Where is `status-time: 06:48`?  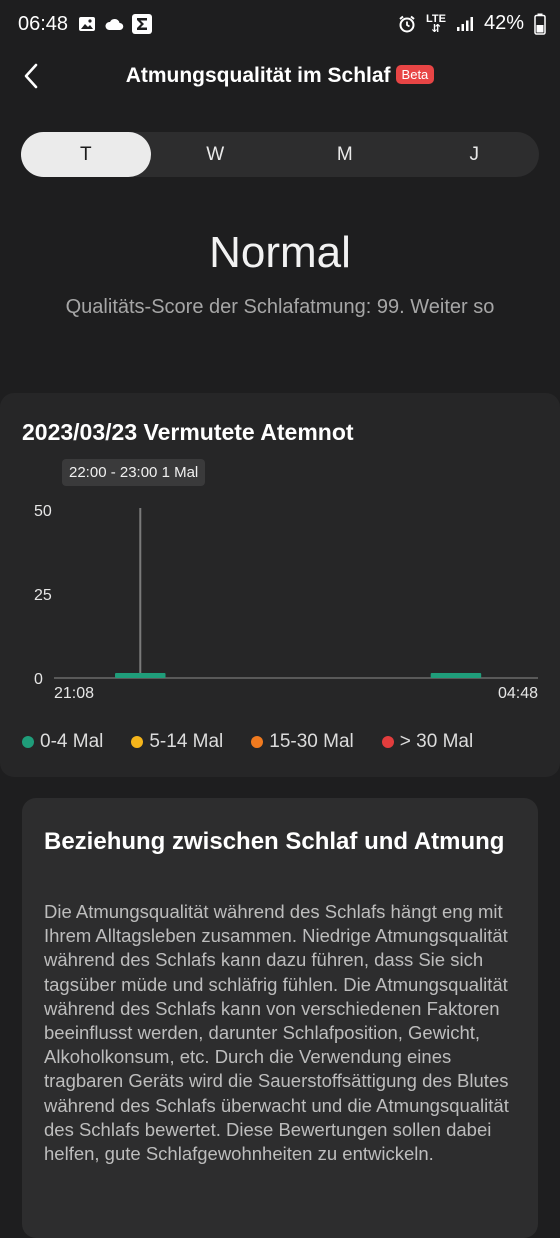 status-time: 06:48 is located at coordinates (43, 24).